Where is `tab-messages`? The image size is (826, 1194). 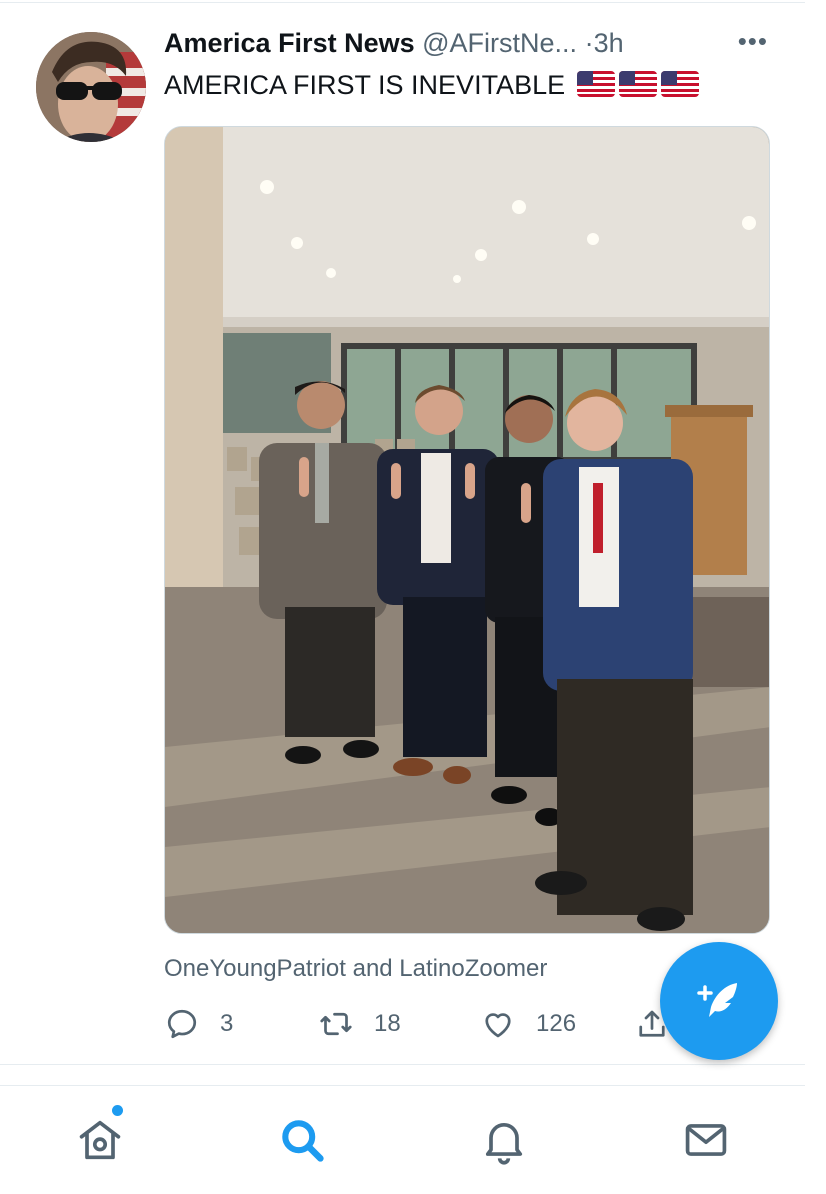
tab-messages is located at coordinates (706, 1140).